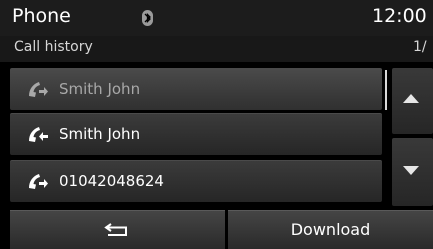  I want to click on scroll-up-button, so click(412, 101).